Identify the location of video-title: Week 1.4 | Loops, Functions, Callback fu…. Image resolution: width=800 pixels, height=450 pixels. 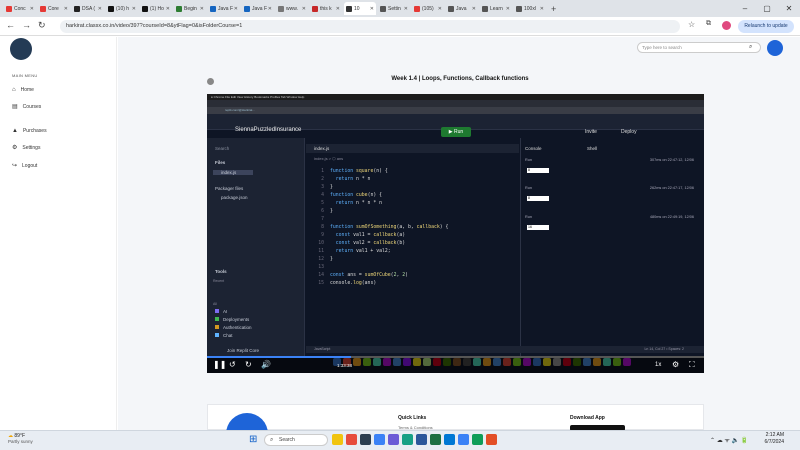
(460, 79).